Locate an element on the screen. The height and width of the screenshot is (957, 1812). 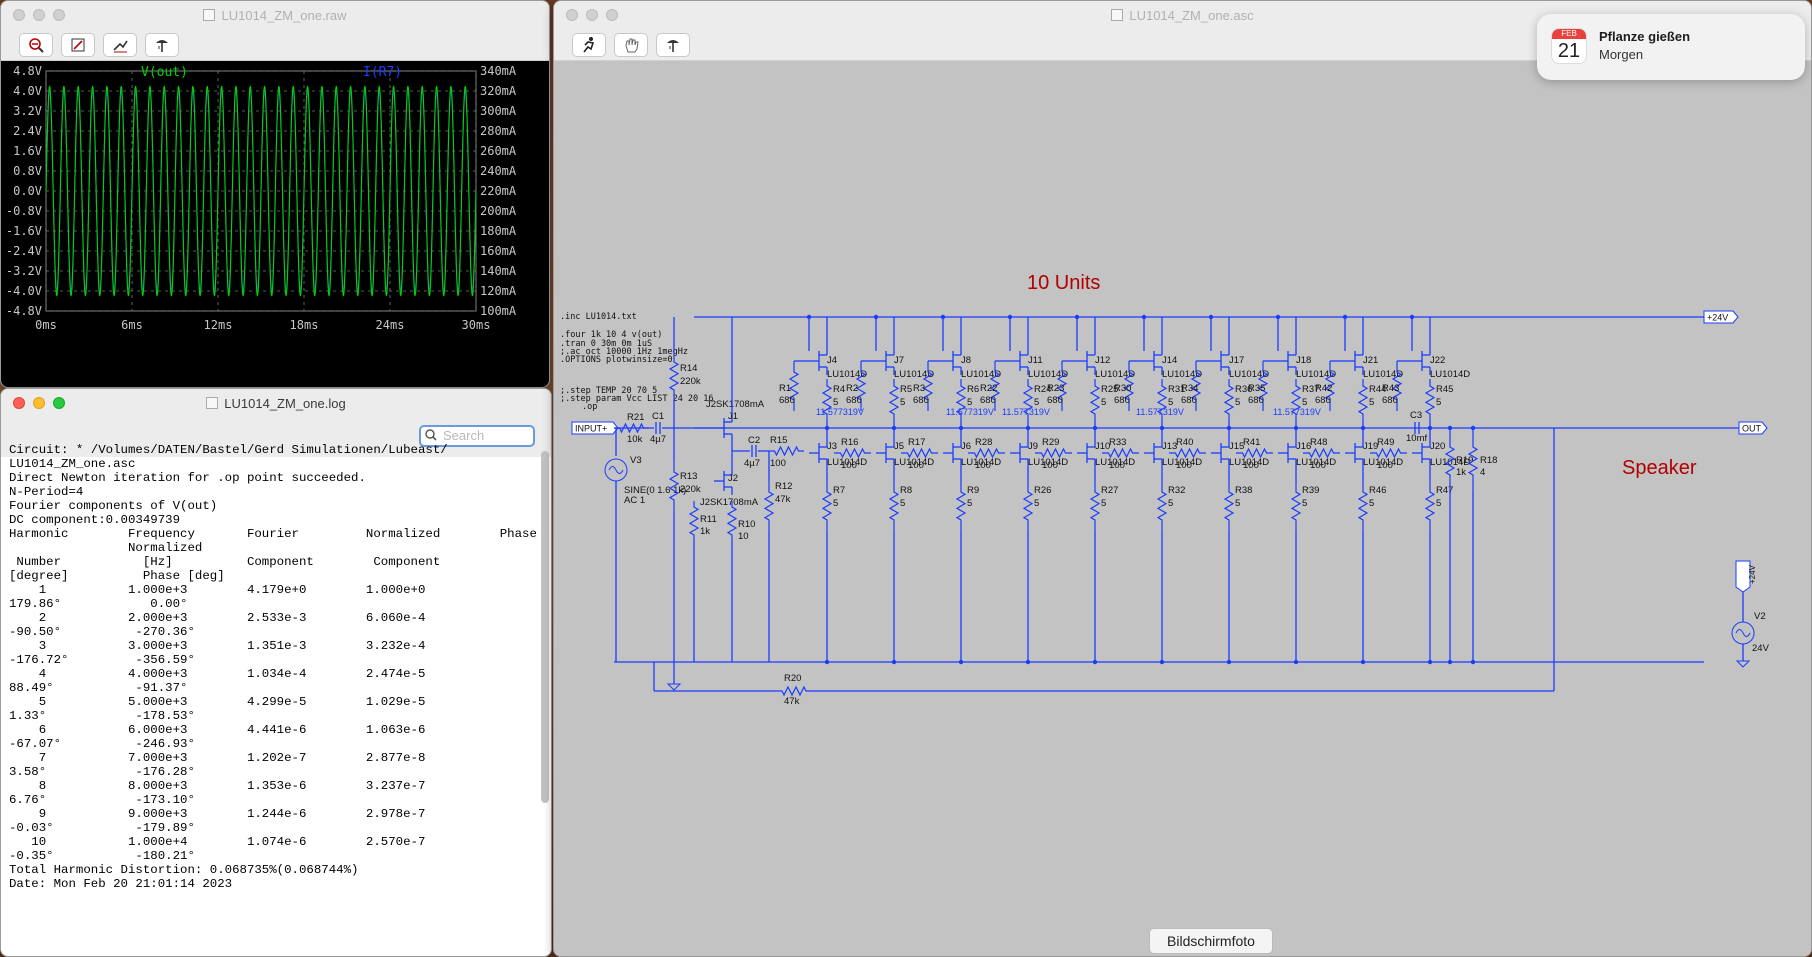
log-line: -176.72° -356.59° is located at coordinates (102, 660).